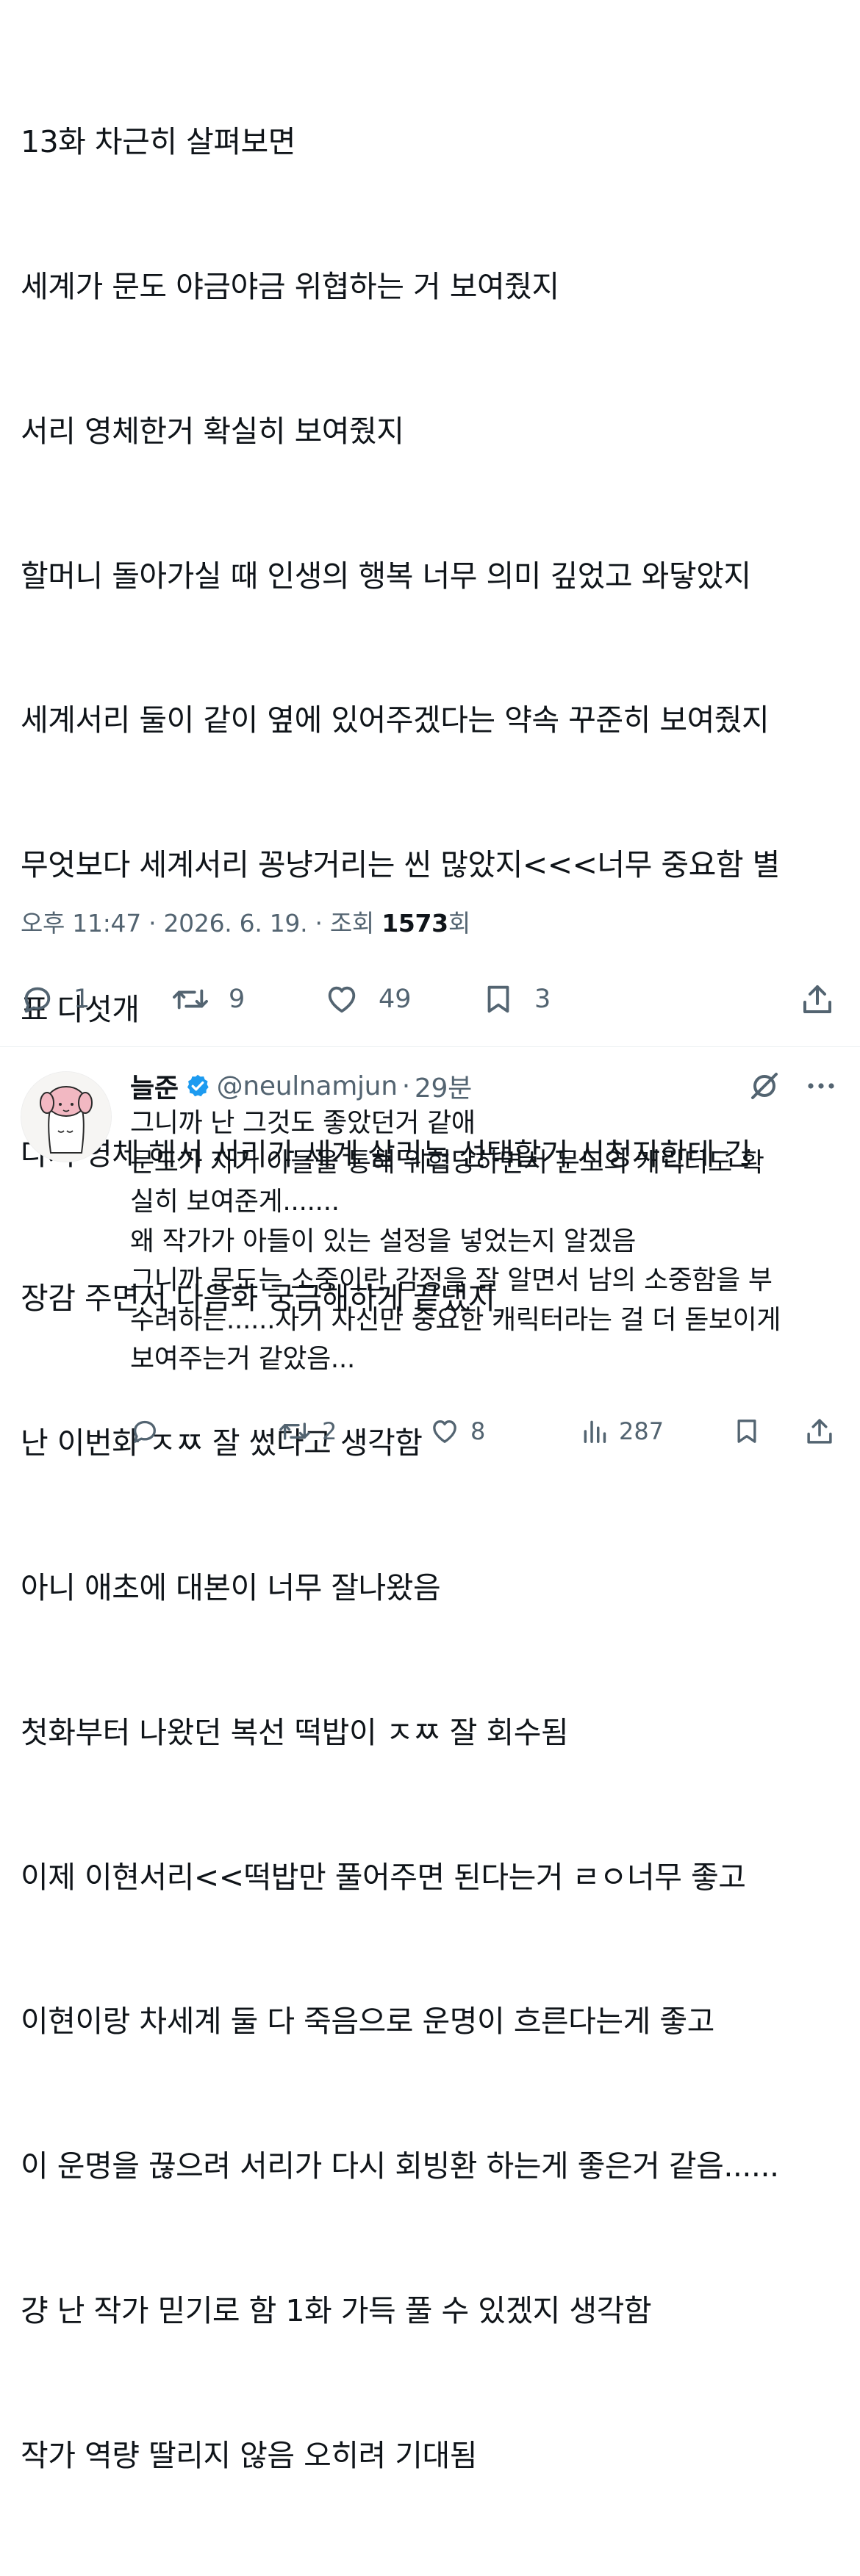 This screenshot has height=2576, width=860. What do you see at coordinates (158, 142) in the screenshot?
I see `tweet-line: 13화 차근히 살펴보면` at bounding box center [158, 142].